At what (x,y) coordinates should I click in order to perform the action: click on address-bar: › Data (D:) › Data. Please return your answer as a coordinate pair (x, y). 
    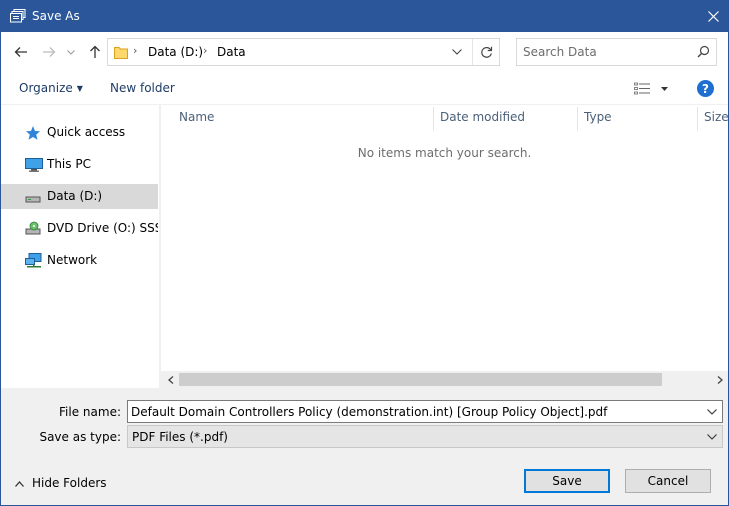
    Looking at the image, I should click on (303, 52).